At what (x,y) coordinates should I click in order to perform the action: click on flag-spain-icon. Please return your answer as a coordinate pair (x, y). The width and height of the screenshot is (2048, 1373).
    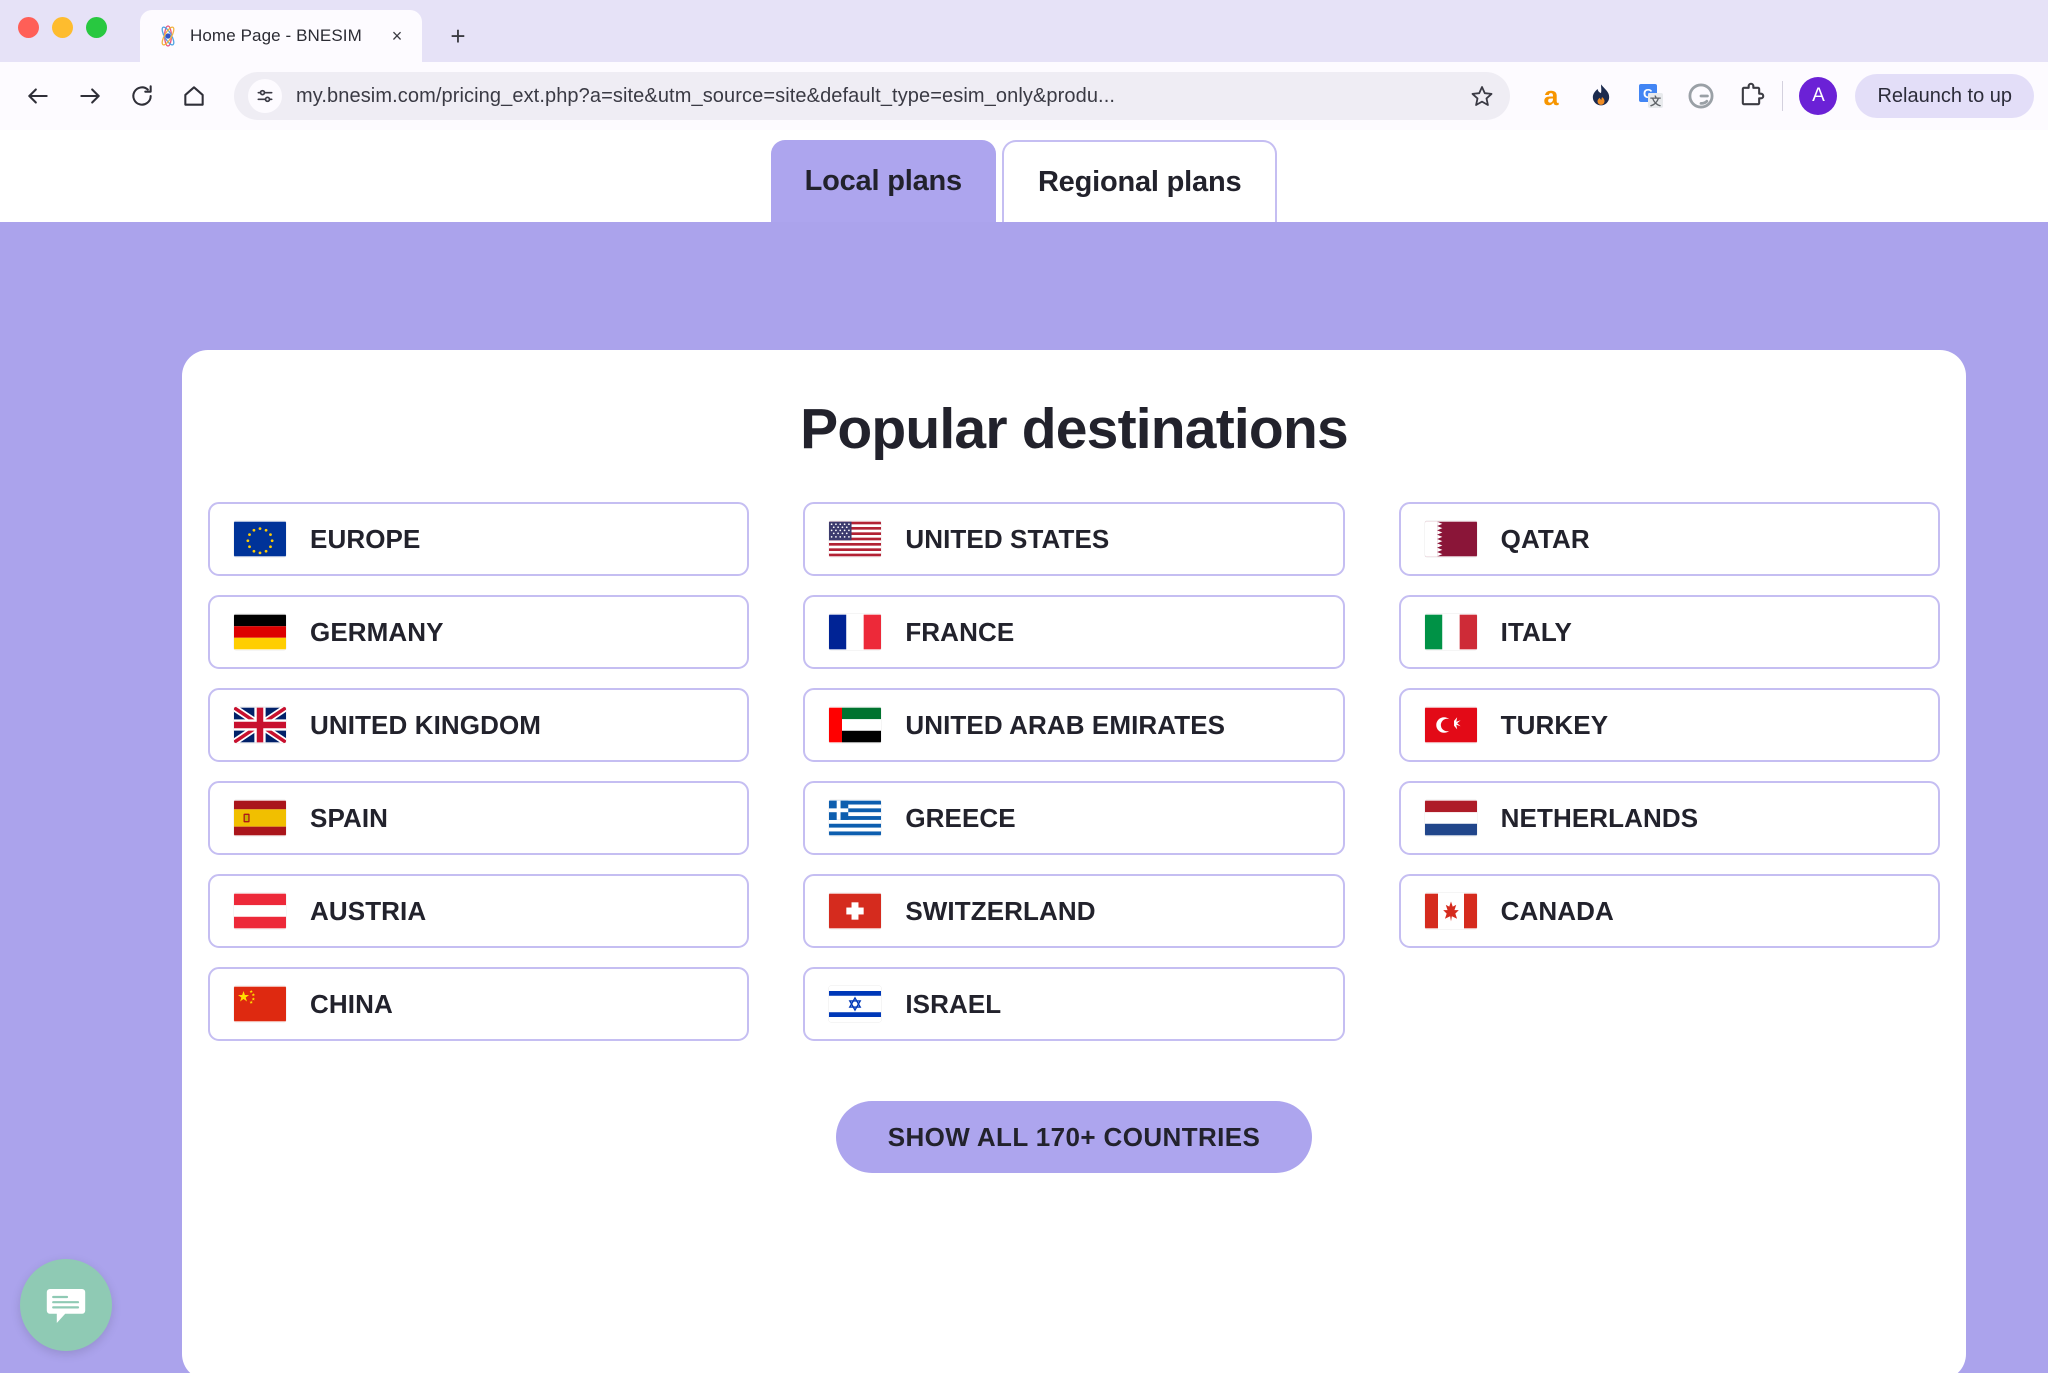
    Looking at the image, I should click on (260, 818).